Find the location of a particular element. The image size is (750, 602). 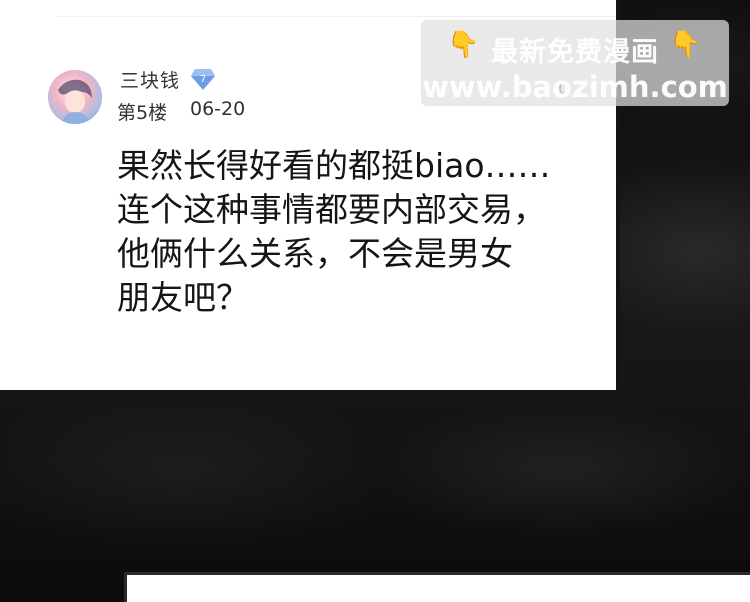

comment-line: 朋友吧？ is located at coordinates (183, 297).